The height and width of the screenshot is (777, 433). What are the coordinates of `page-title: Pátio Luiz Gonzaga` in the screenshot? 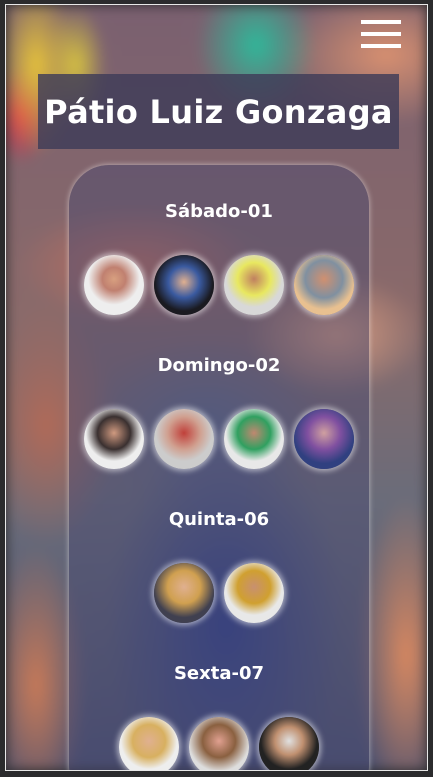 It's located at (218, 111).